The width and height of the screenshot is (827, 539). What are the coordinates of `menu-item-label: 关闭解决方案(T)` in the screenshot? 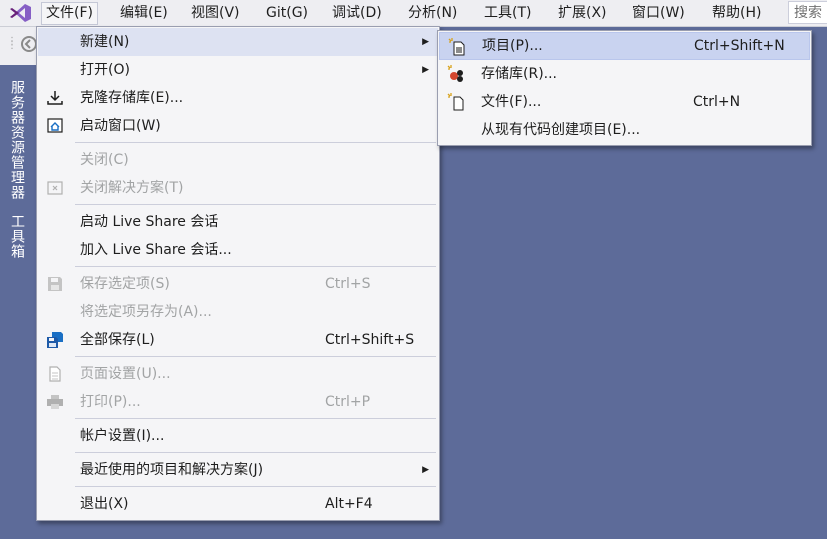 It's located at (132, 188).